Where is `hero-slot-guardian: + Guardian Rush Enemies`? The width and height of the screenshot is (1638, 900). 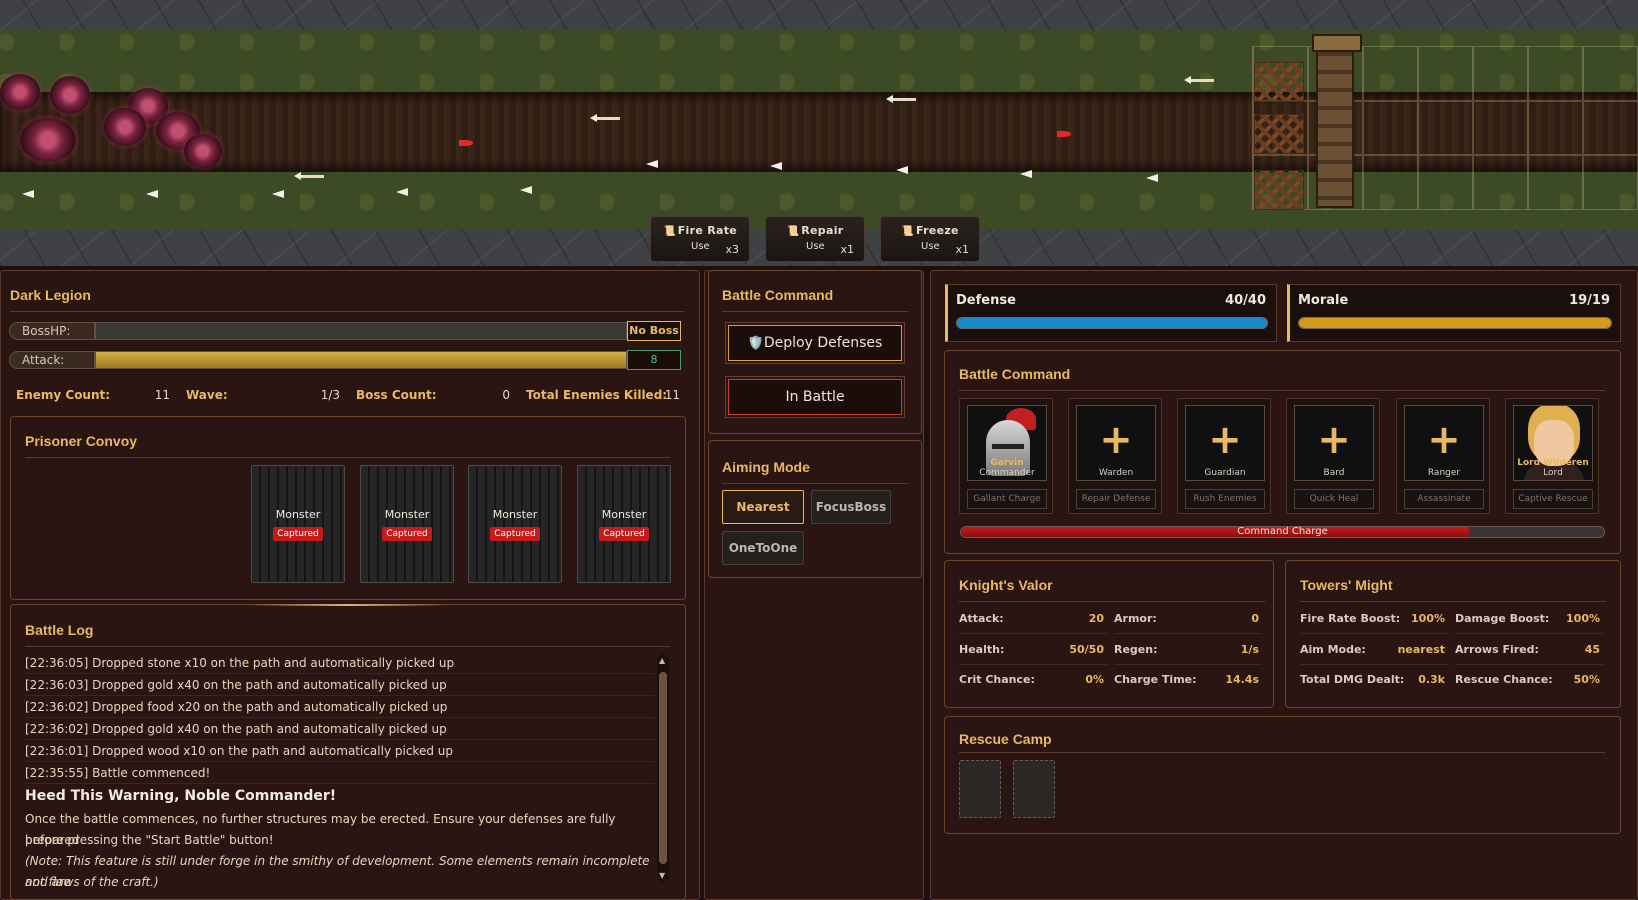 hero-slot-guardian: + Guardian Rush Enemies is located at coordinates (1224, 456).